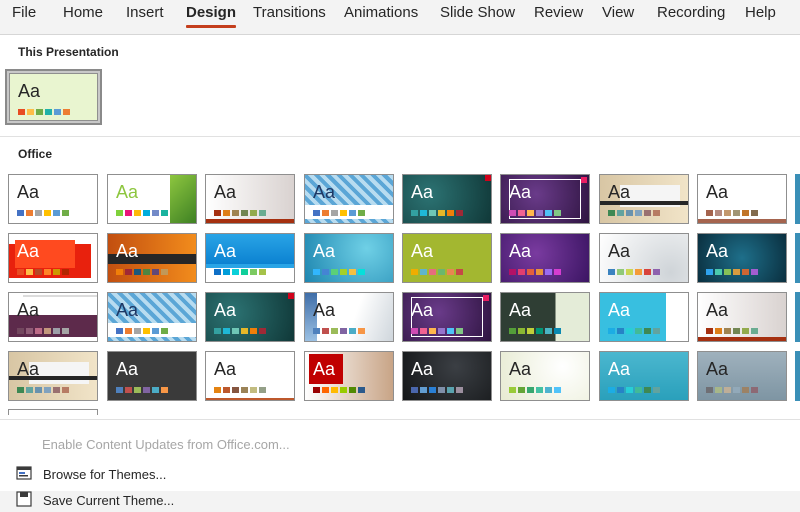  I want to click on save-theme-icon, so click(24, 500).